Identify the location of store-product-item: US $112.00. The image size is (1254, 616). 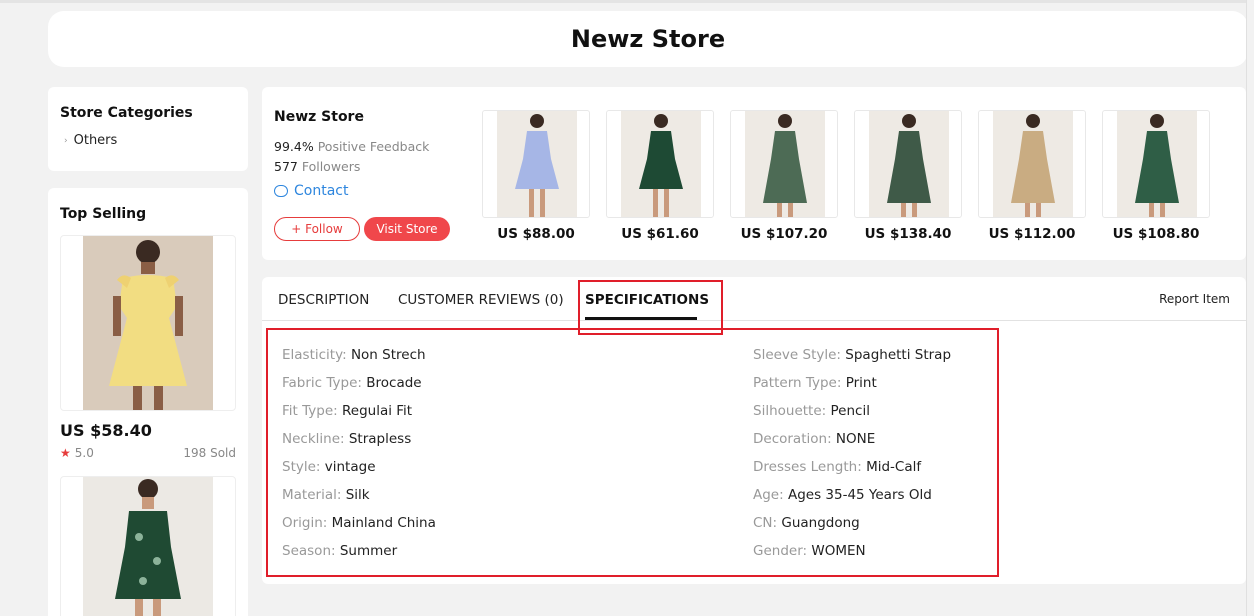
(1032, 176).